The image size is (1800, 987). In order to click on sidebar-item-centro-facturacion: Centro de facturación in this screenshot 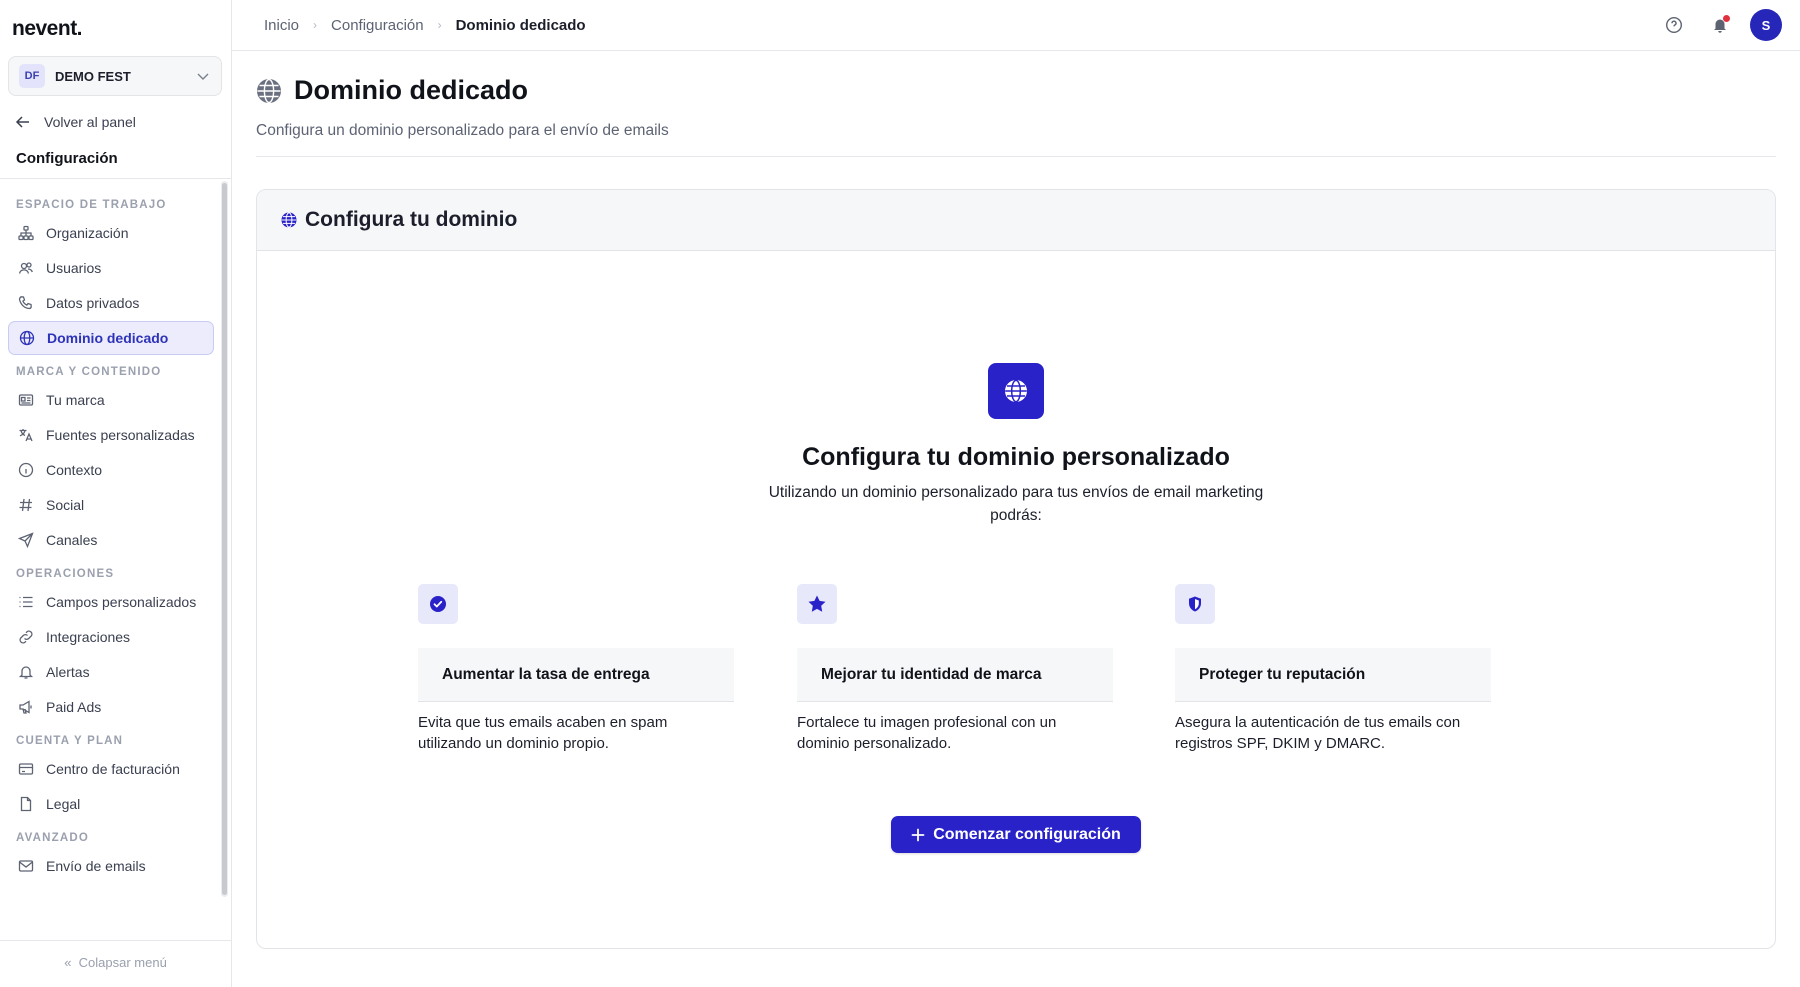, I will do `click(111, 769)`.